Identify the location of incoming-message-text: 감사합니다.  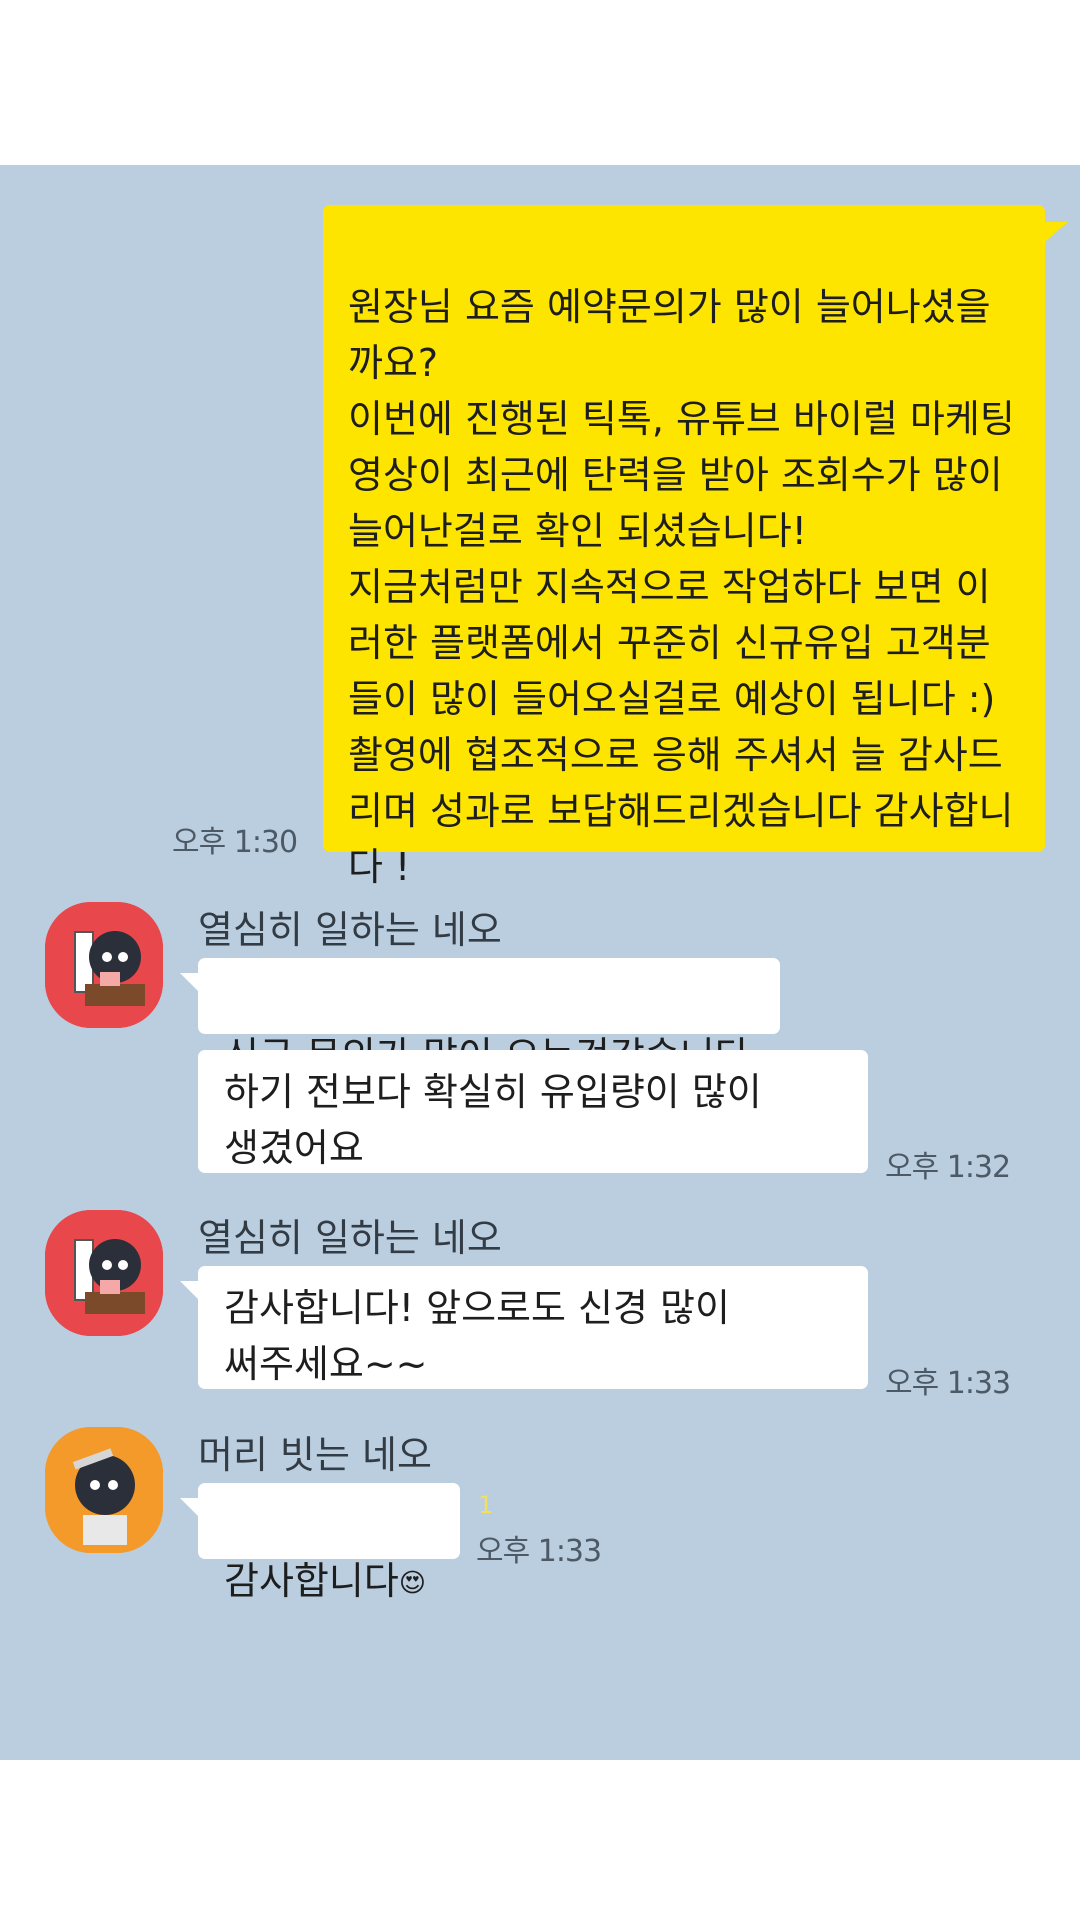
(311, 1581).